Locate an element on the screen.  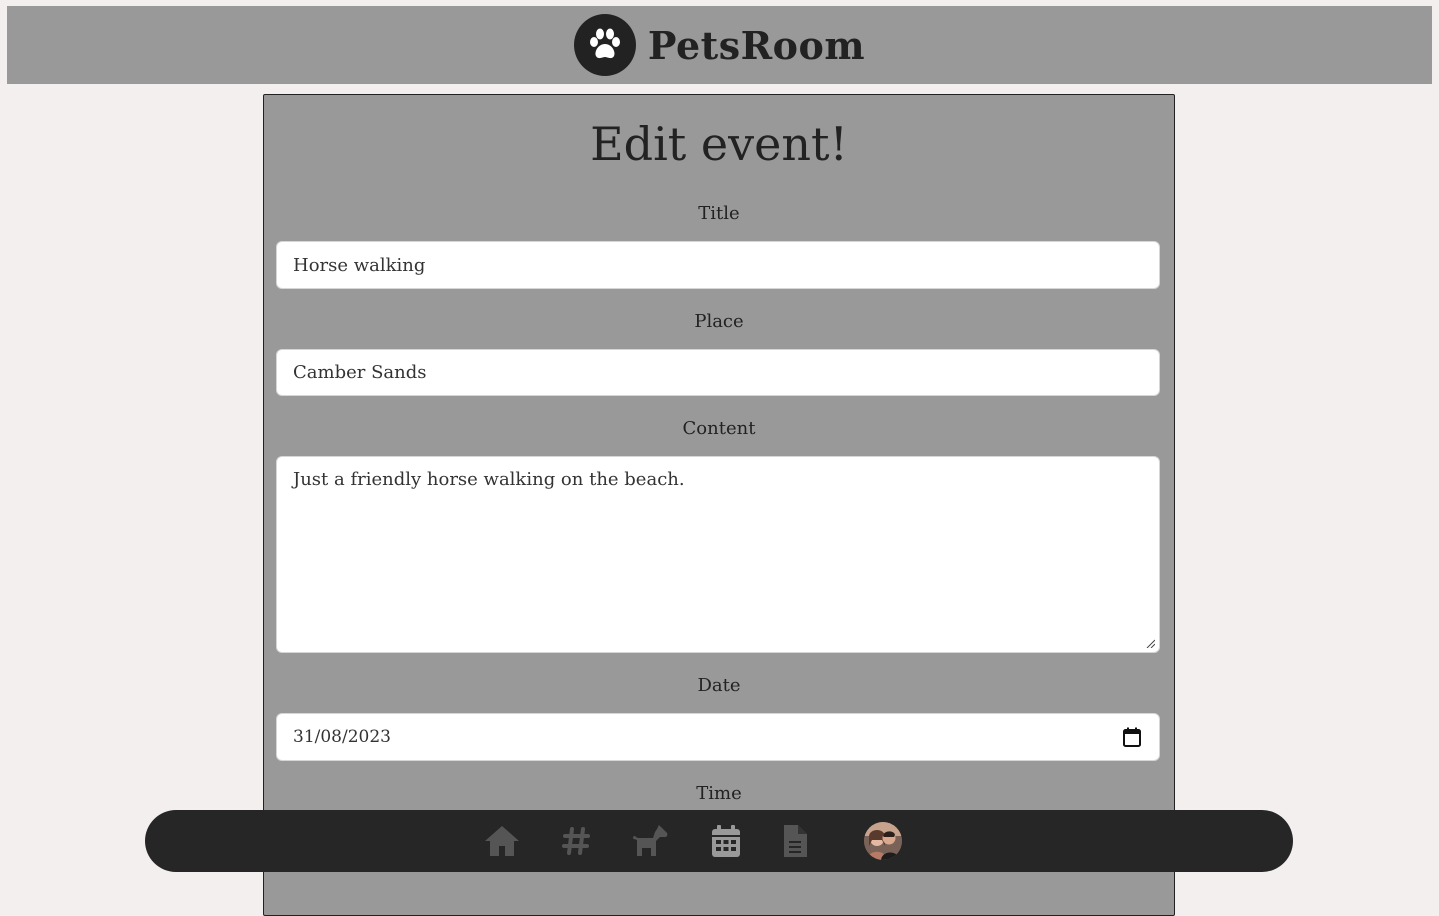
content-label: Content is located at coordinates (719, 428).